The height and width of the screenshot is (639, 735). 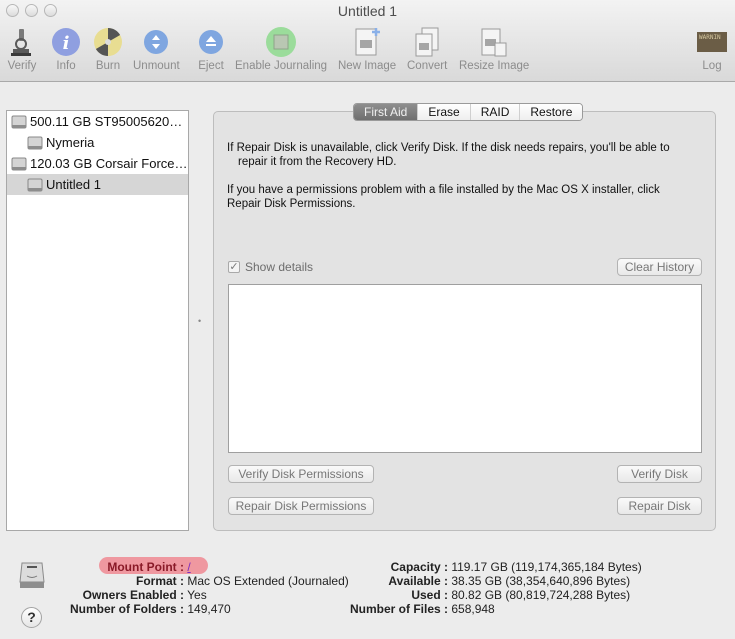 What do you see at coordinates (301, 506) in the screenshot?
I see `repair-disk-permissions-button: Repair Disk Permissions` at bounding box center [301, 506].